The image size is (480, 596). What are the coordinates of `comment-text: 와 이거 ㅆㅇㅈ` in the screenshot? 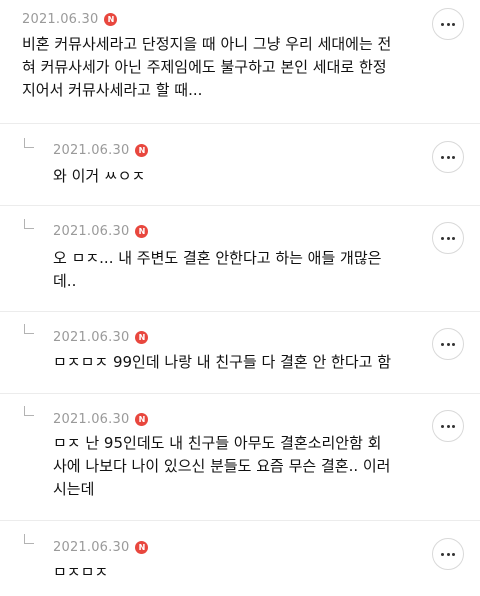 It's located at (99, 176).